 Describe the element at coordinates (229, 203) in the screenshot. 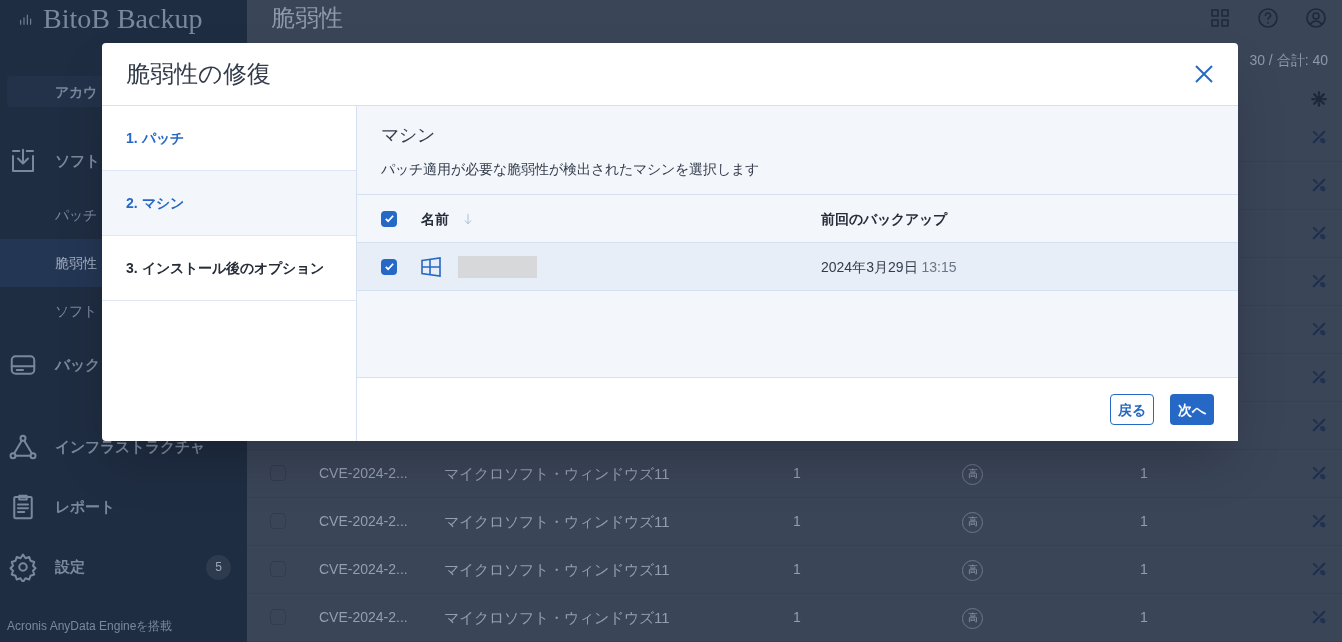

I see `wizard-step: 2. マシン` at that location.